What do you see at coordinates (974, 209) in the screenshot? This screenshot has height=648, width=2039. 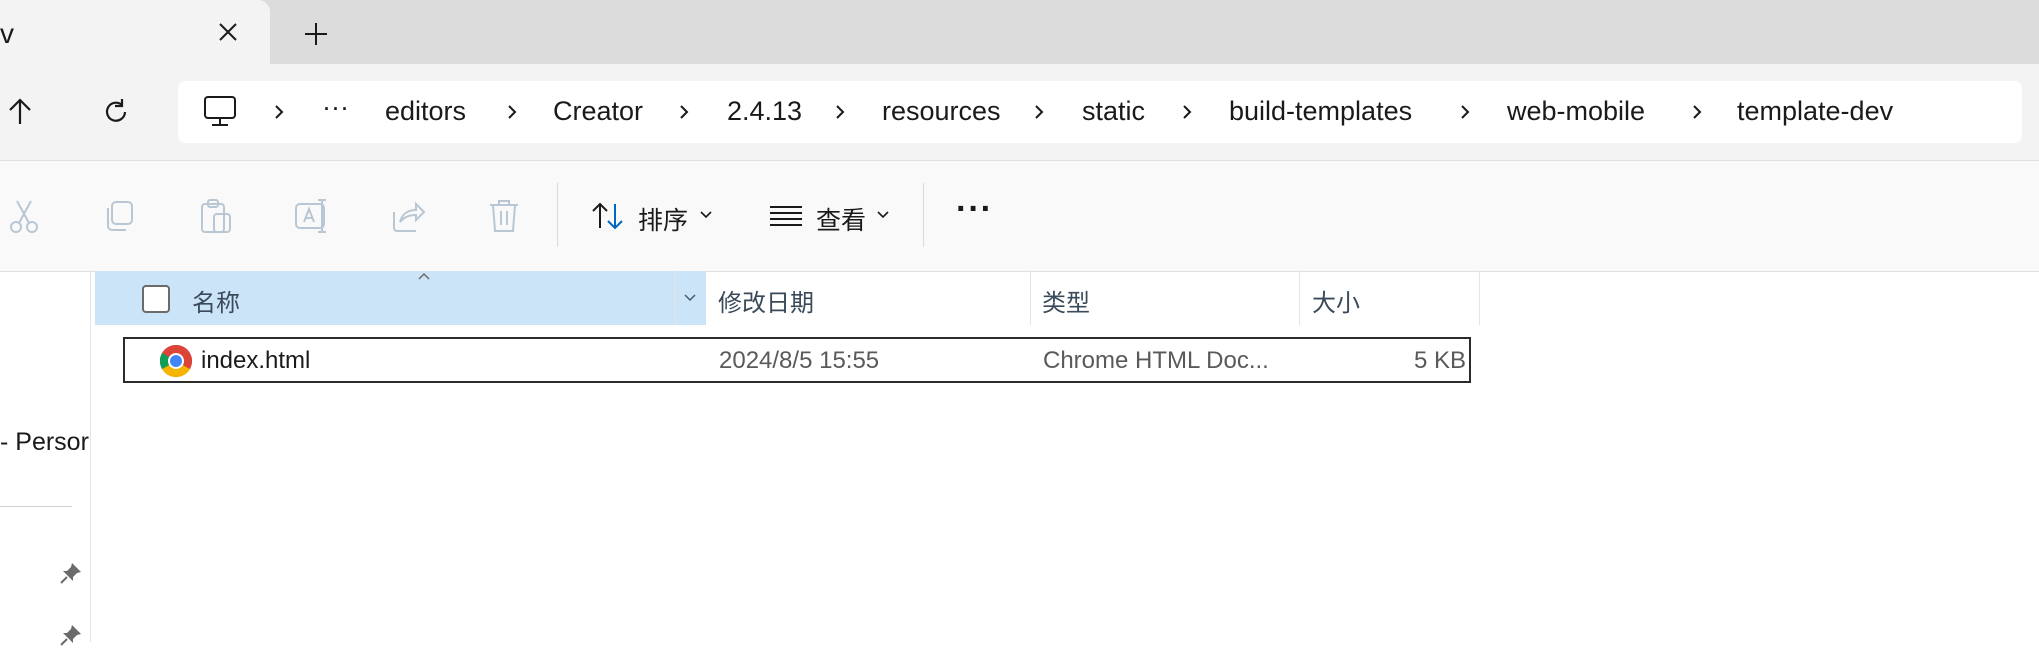 I see `more-options-button: ···` at bounding box center [974, 209].